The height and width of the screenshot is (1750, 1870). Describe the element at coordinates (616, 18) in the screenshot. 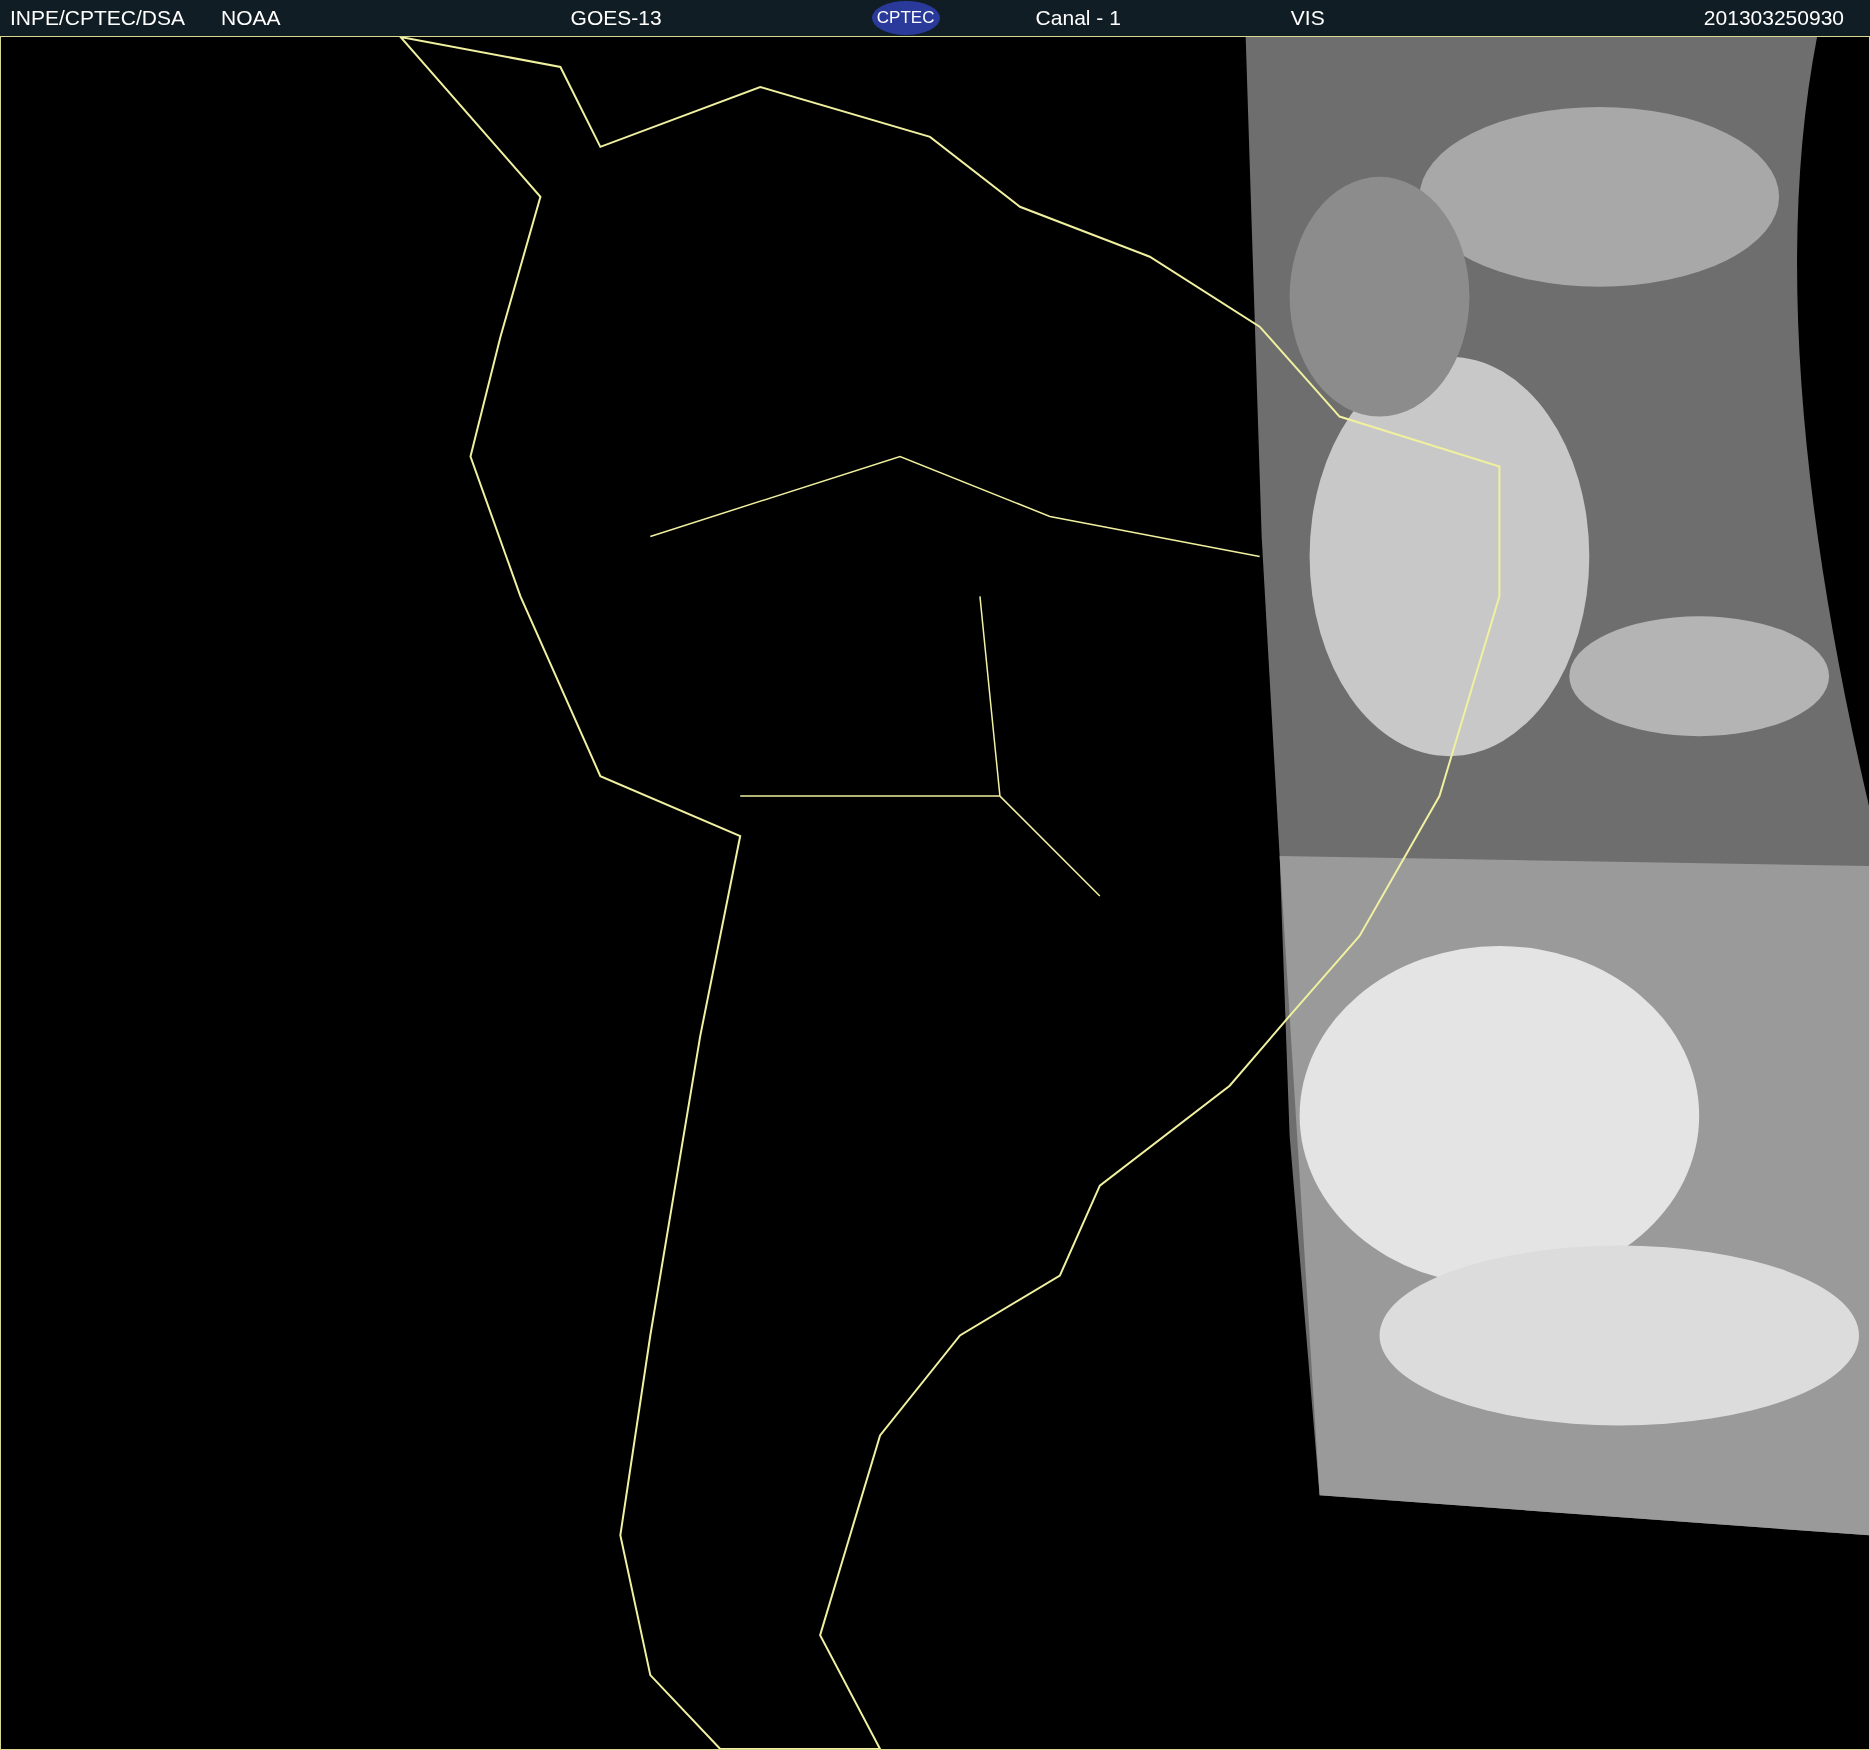

I see `satellite-label: GOES-13` at that location.